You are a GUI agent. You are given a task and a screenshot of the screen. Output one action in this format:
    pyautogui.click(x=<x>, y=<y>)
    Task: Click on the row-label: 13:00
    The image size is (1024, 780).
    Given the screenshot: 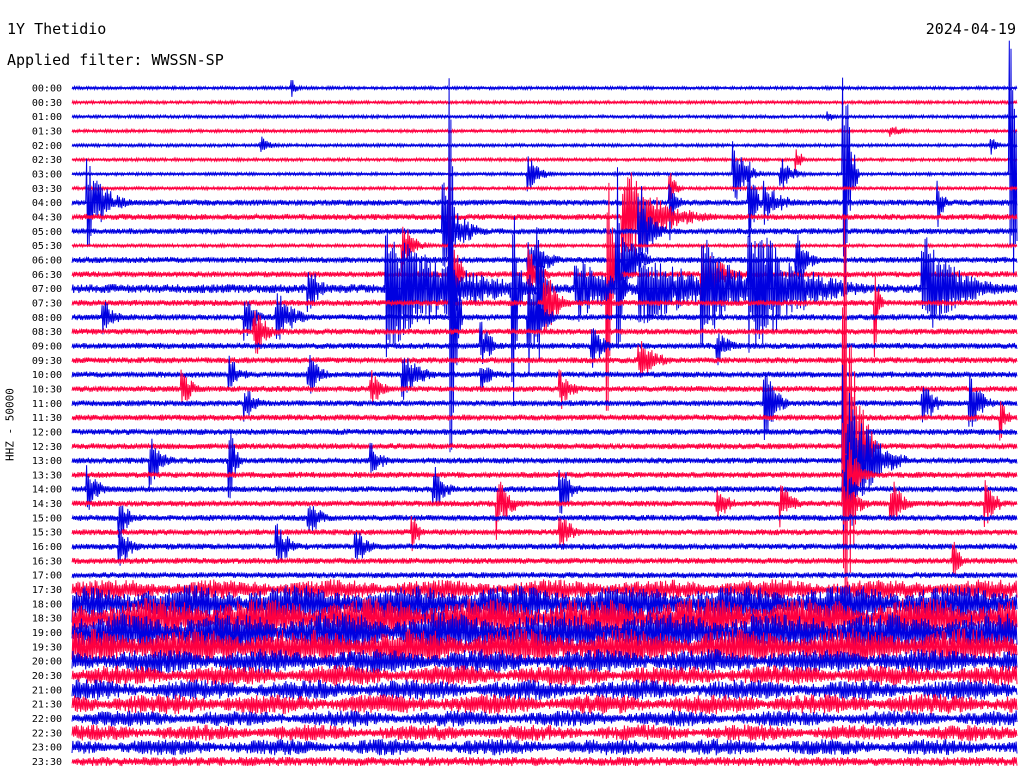 What is the action you would take?
    pyautogui.click(x=47, y=461)
    